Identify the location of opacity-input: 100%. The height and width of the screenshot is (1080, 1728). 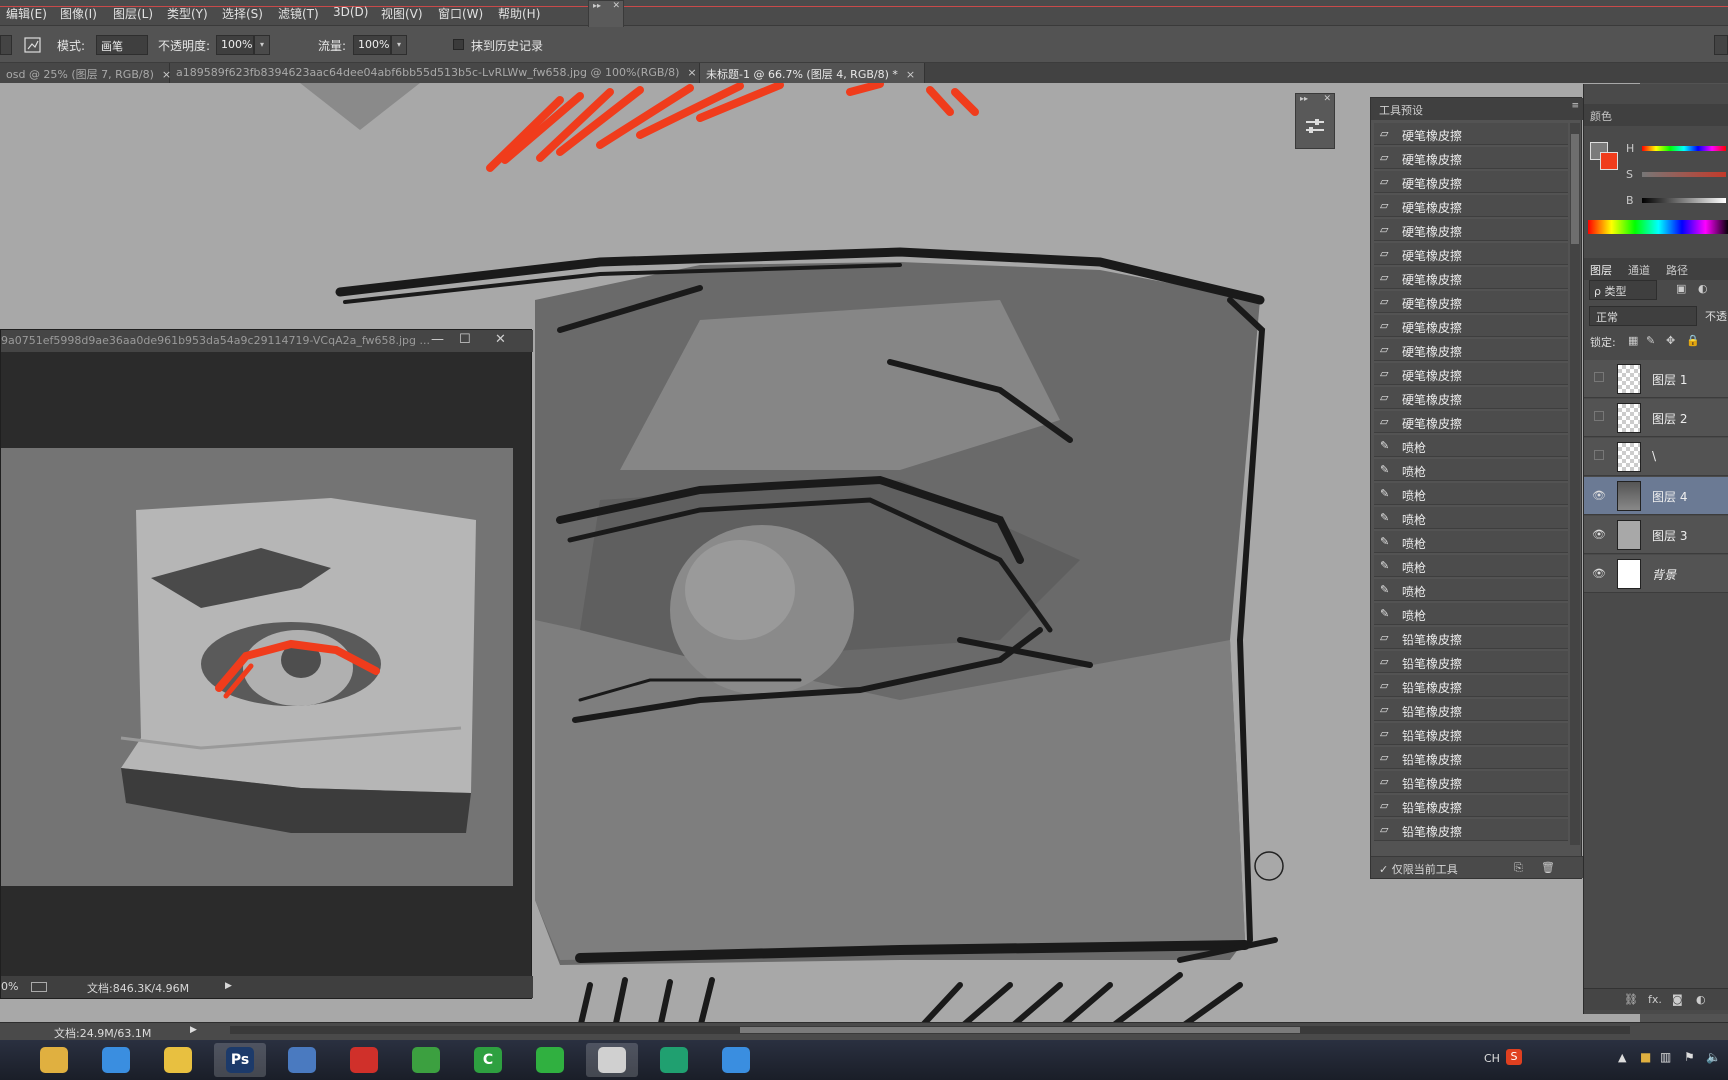
(235, 45).